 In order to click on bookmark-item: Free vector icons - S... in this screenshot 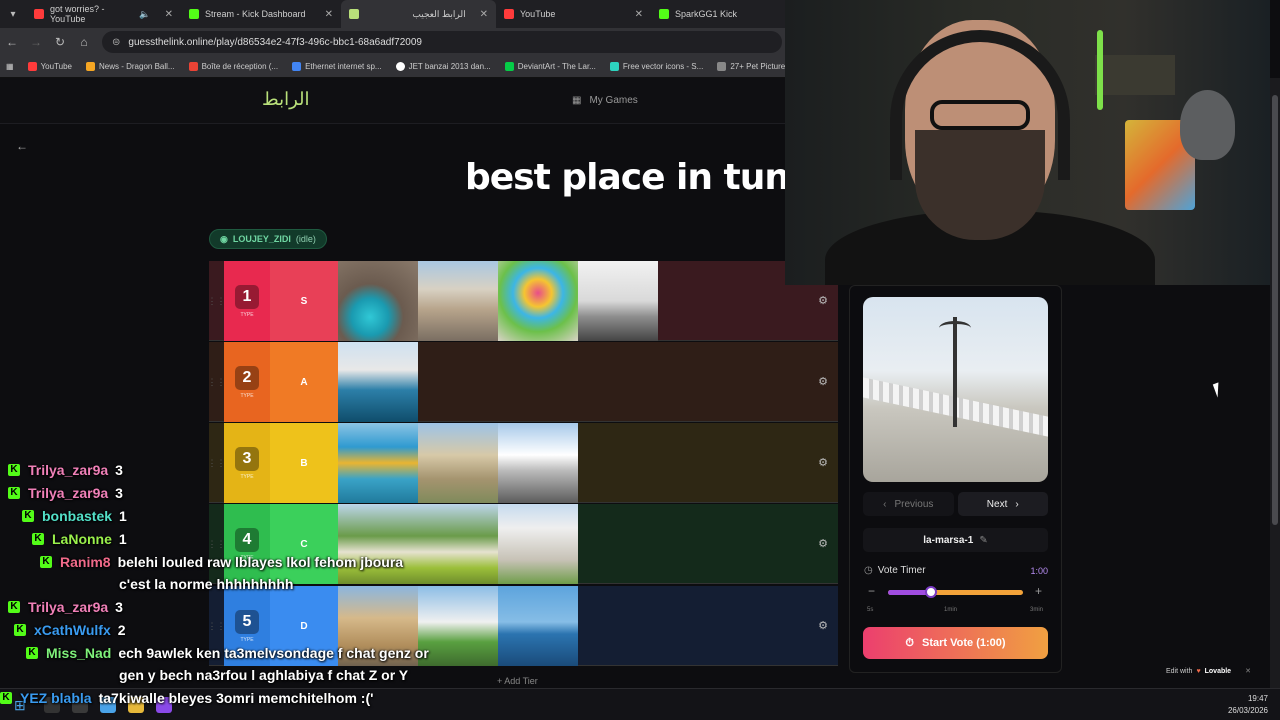, I will do `click(656, 66)`.